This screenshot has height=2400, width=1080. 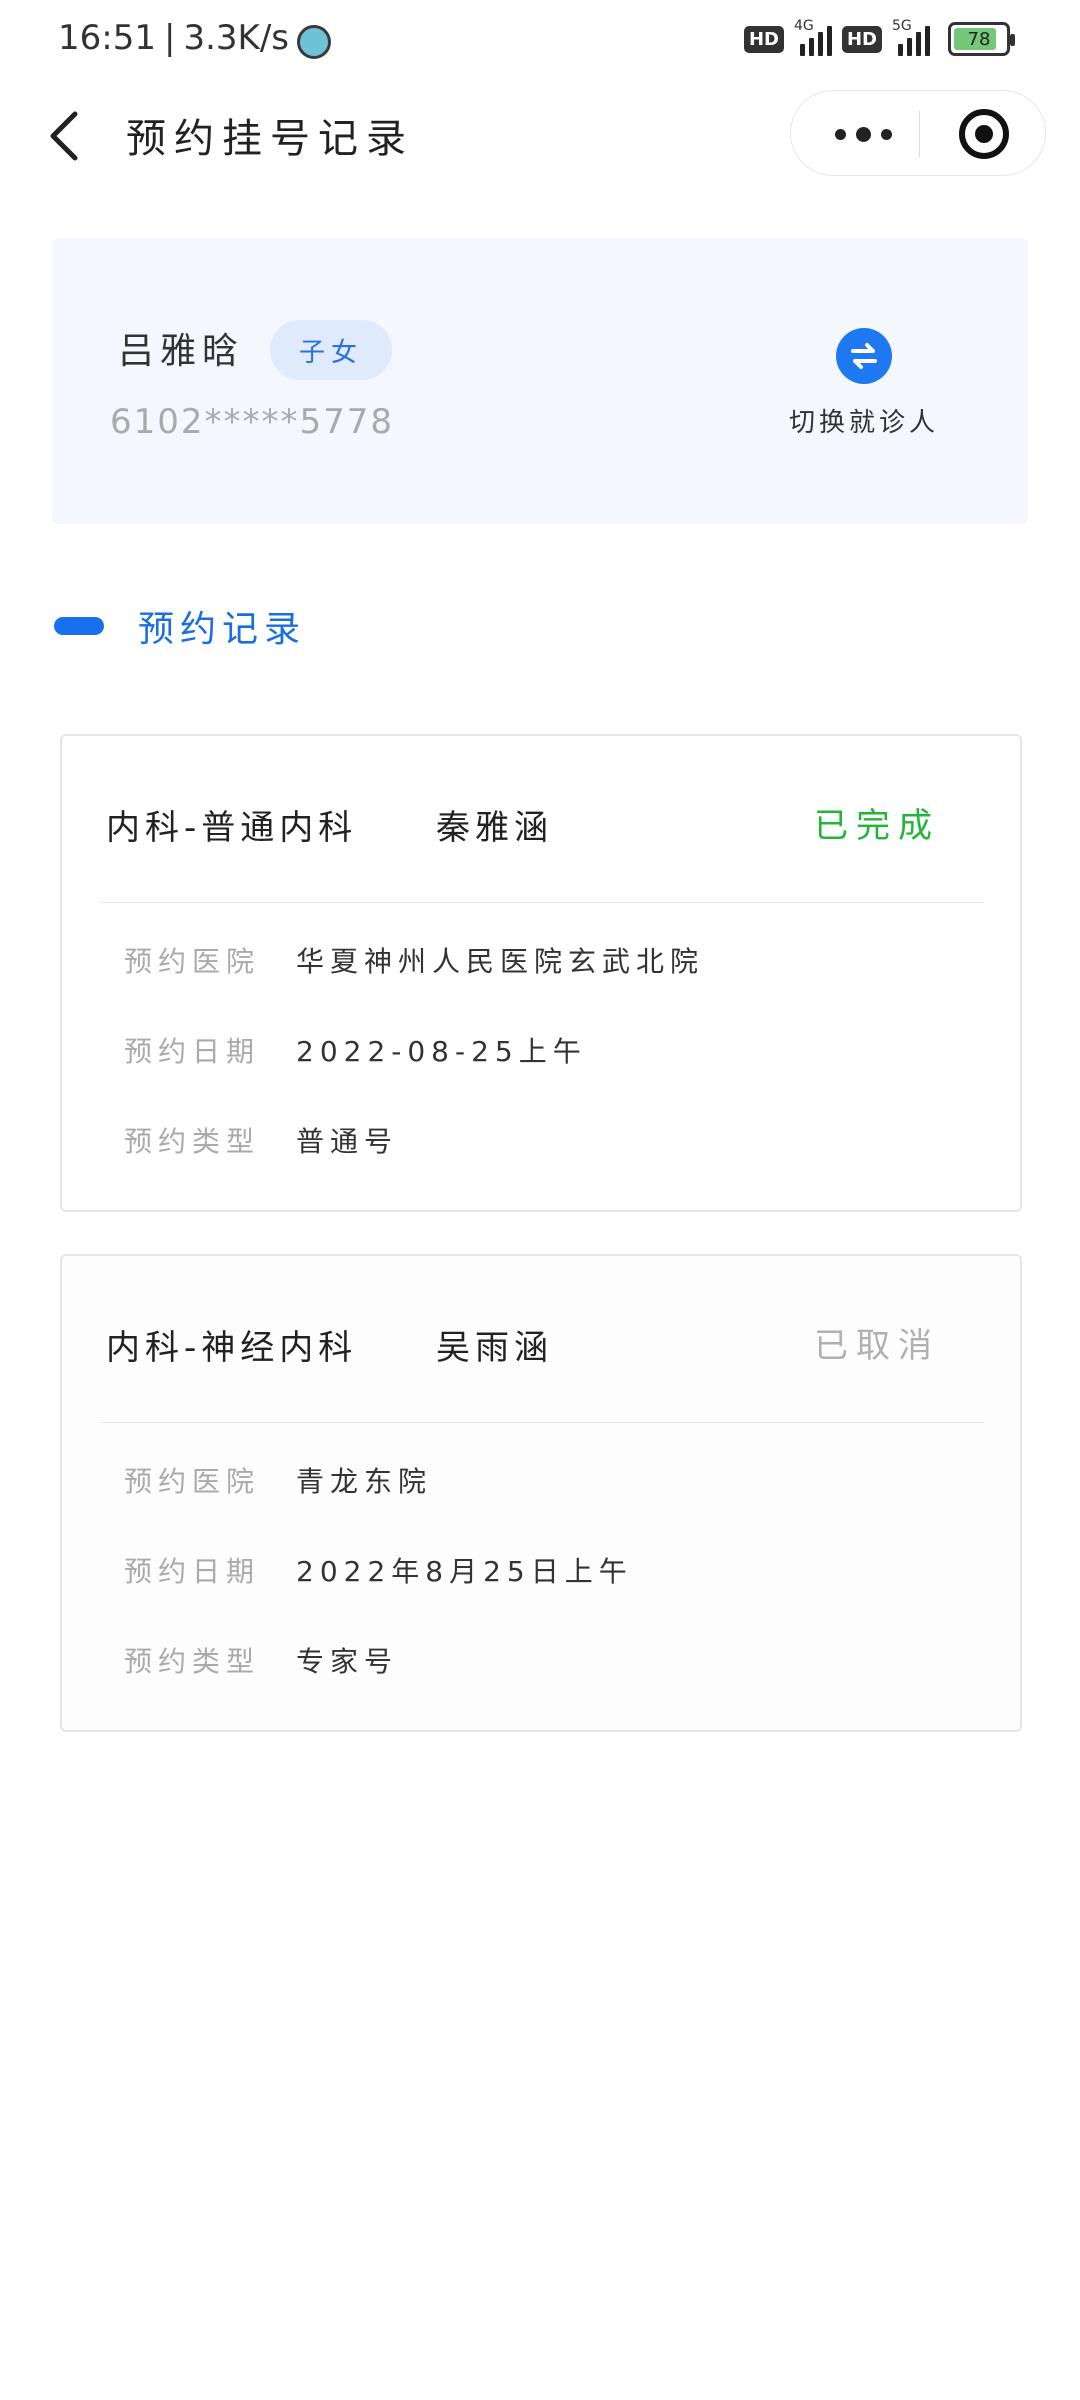 I want to click on signal-icon-2: 5G, so click(x=911, y=37).